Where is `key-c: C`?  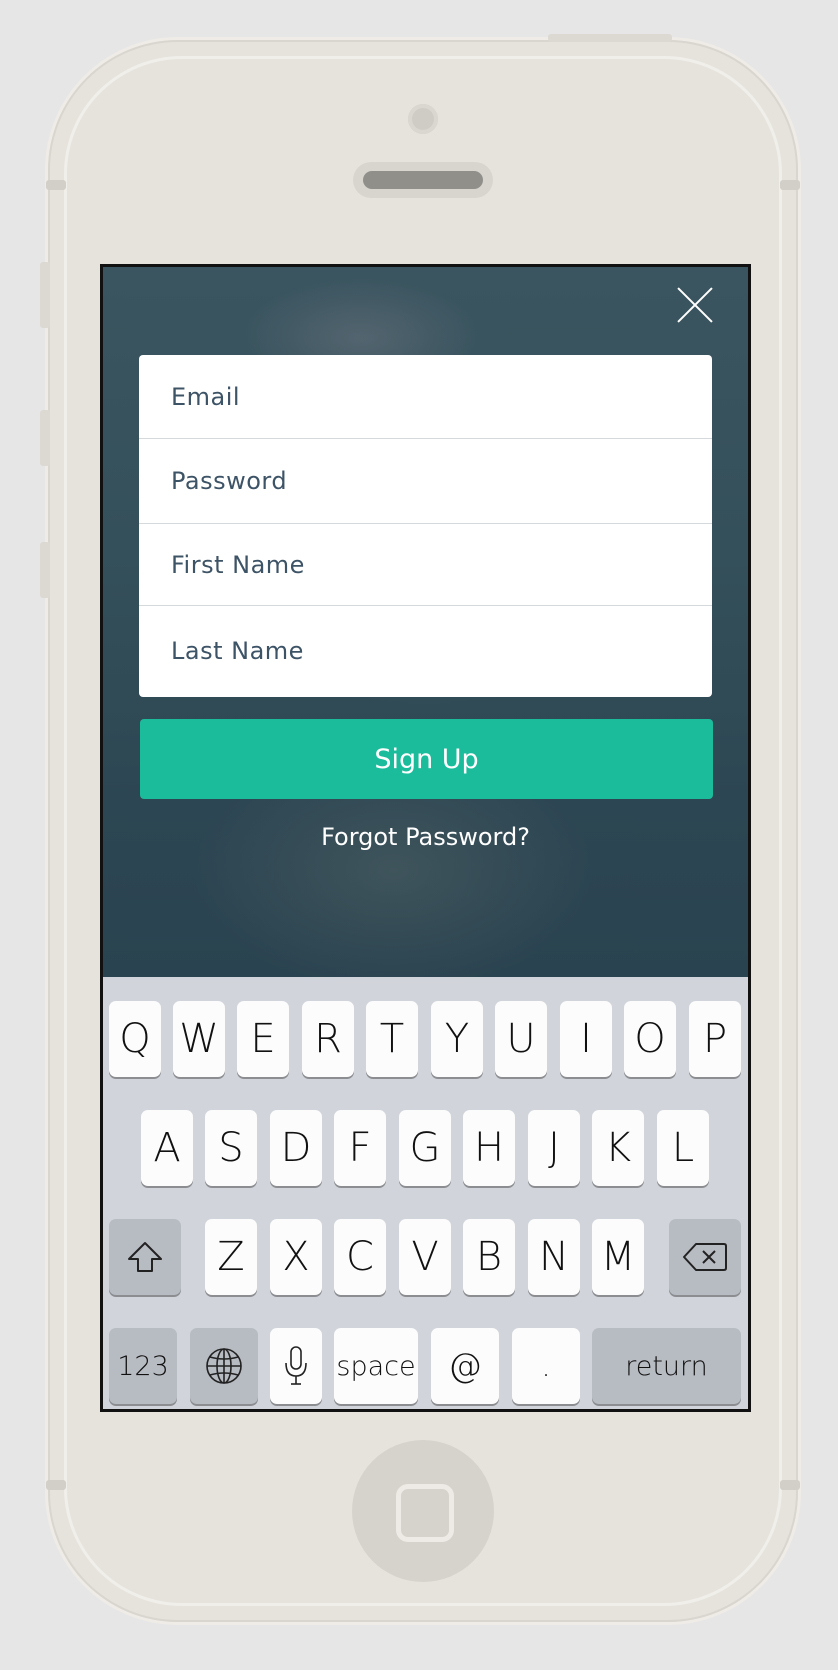
key-c: C is located at coordinates (360, 1257).